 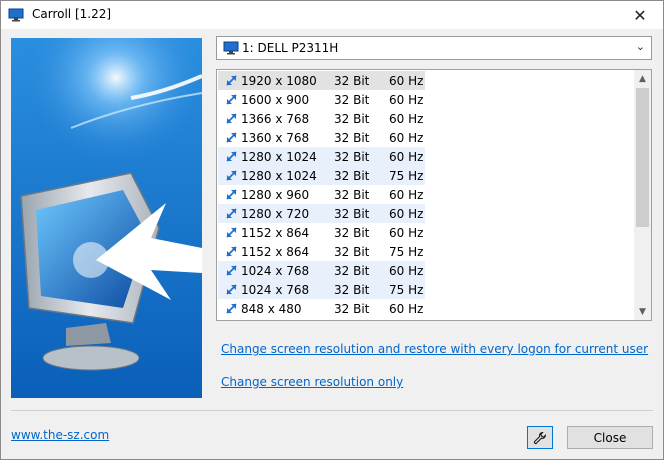 I want to click on resolution-row: 1280 x 960 32 Bit 60 Hz, so click(x=321, y=194).